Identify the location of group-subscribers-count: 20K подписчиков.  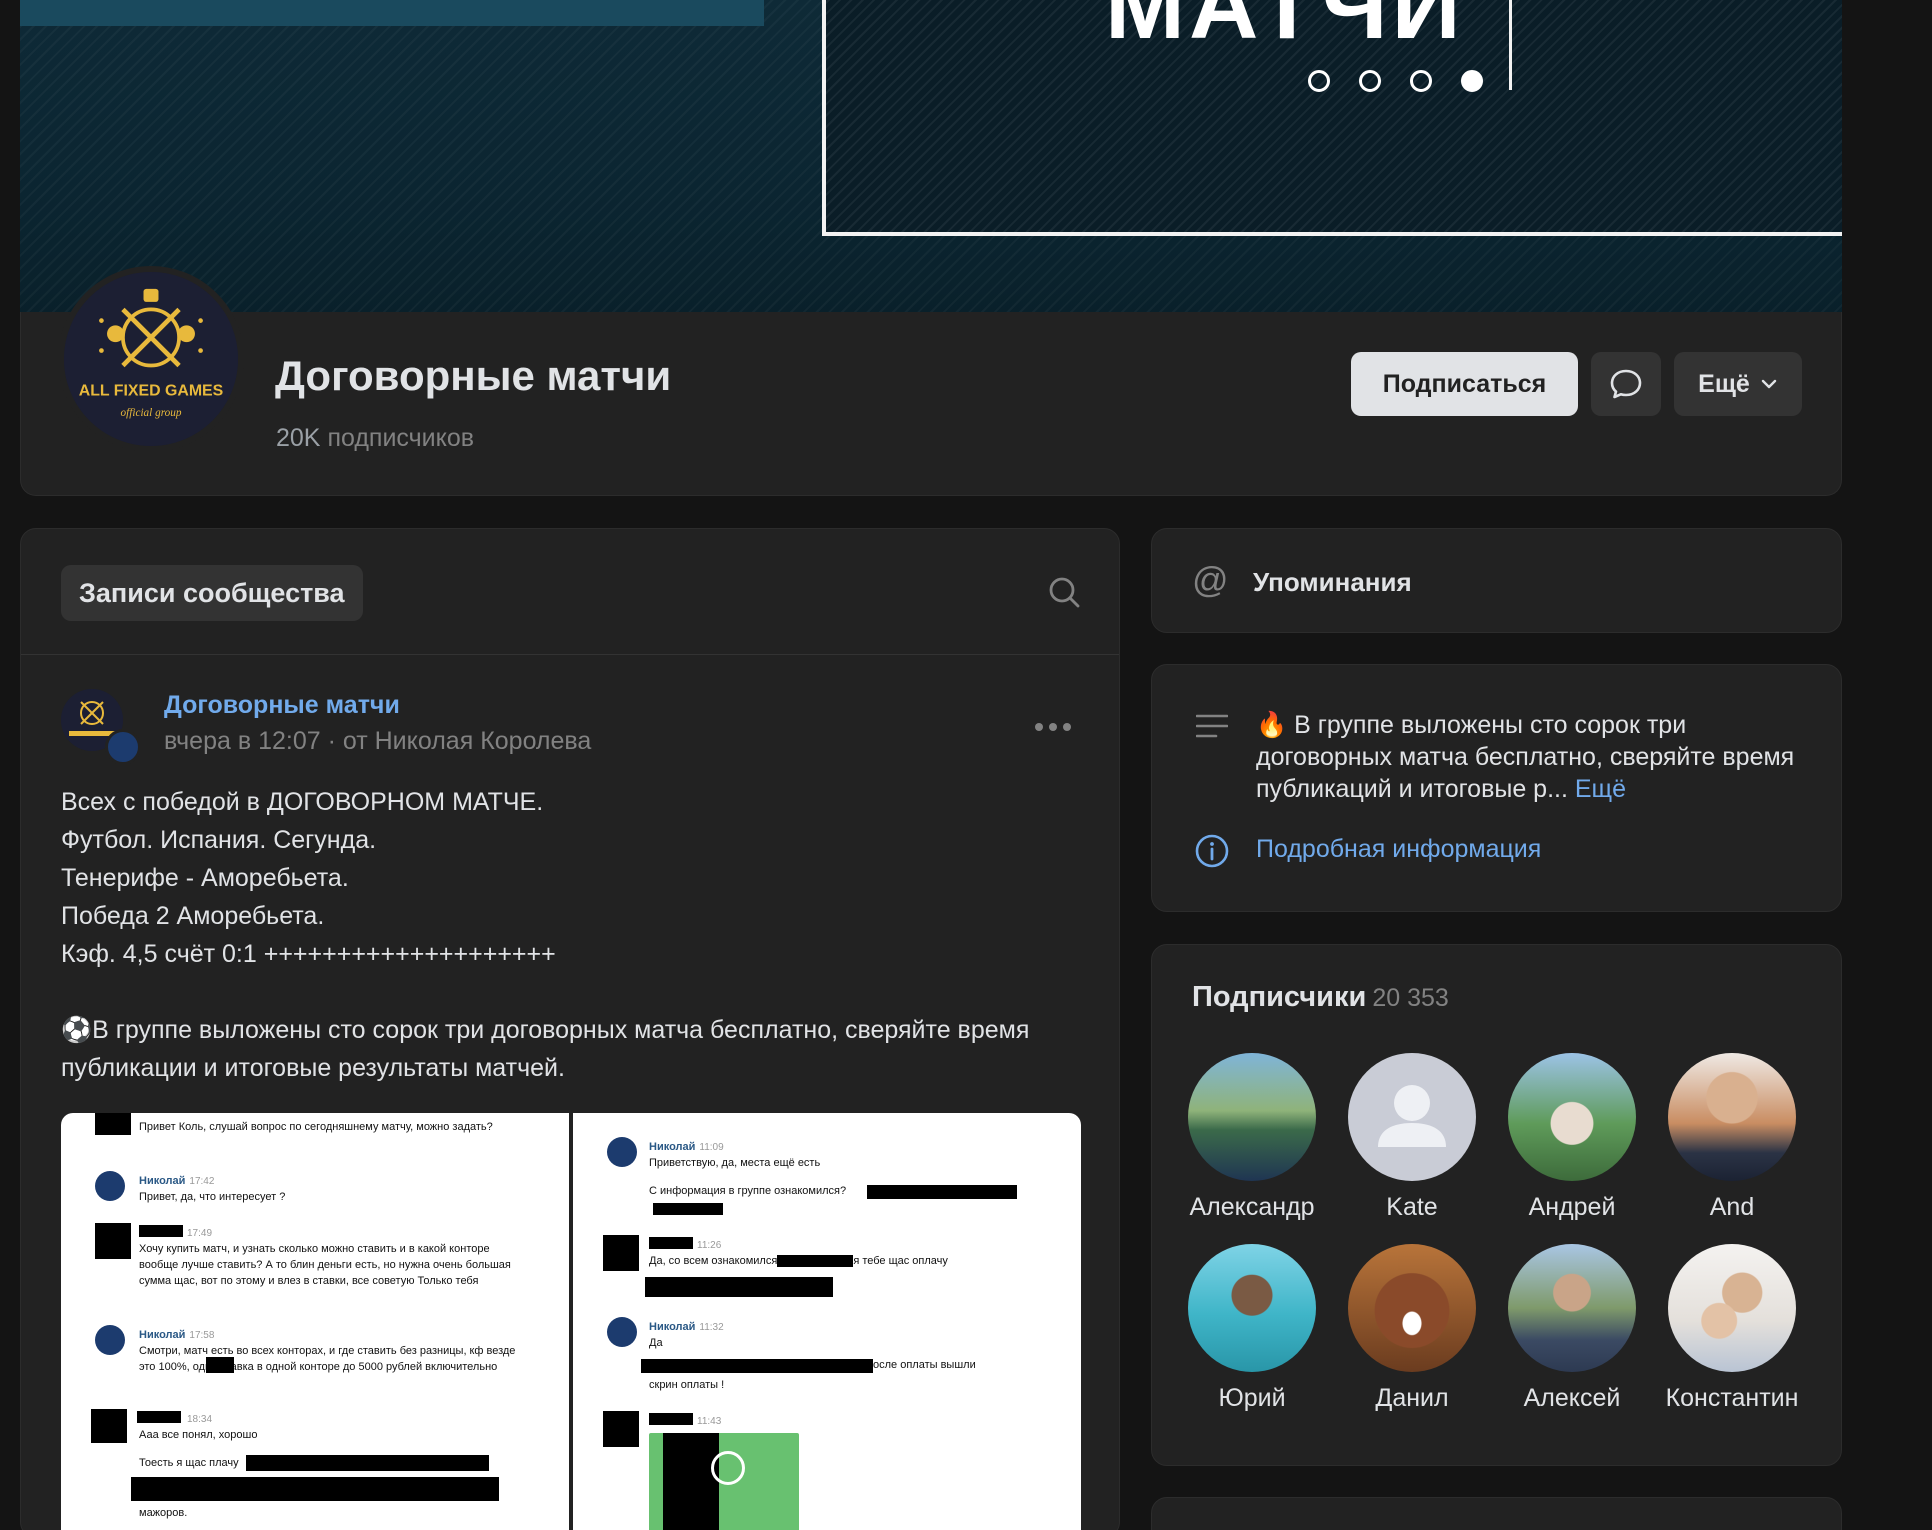
(375, 438).